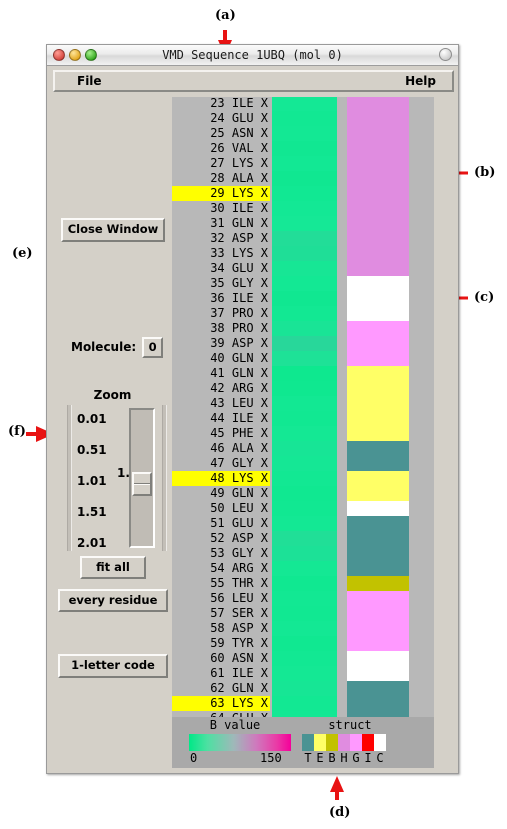 The width and height of the screenshot is (507, 829). I want to click on sequence-row: 43 LEU X, so click(303, 403).